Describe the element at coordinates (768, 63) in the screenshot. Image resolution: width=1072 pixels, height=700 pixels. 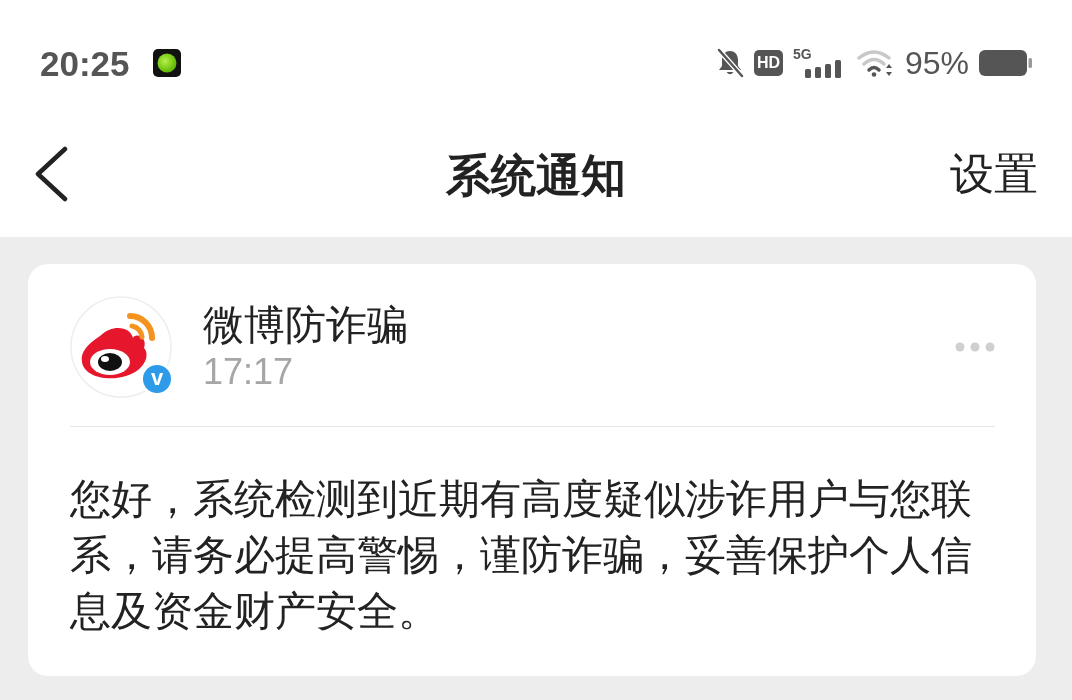
I see `hd-badge: HD` at that location.